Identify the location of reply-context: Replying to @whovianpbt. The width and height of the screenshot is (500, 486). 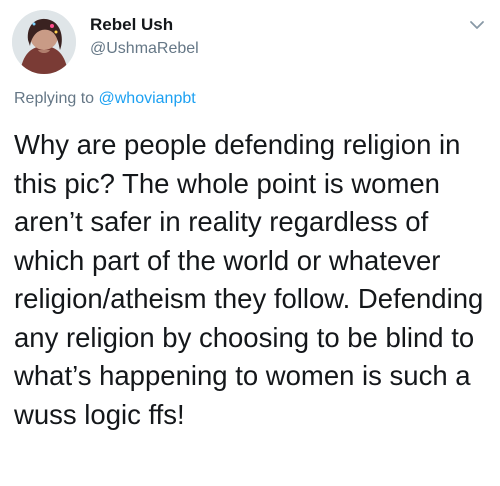
(105, 99).